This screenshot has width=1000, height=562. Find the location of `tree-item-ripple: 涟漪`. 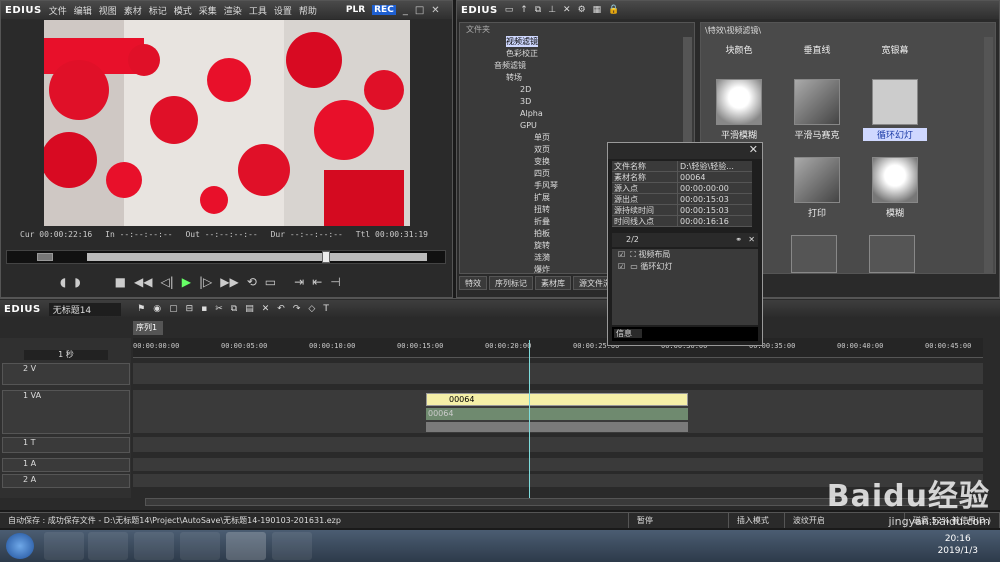

tree-item-ripple: 涟漪 is located at coordinates (542, 257).